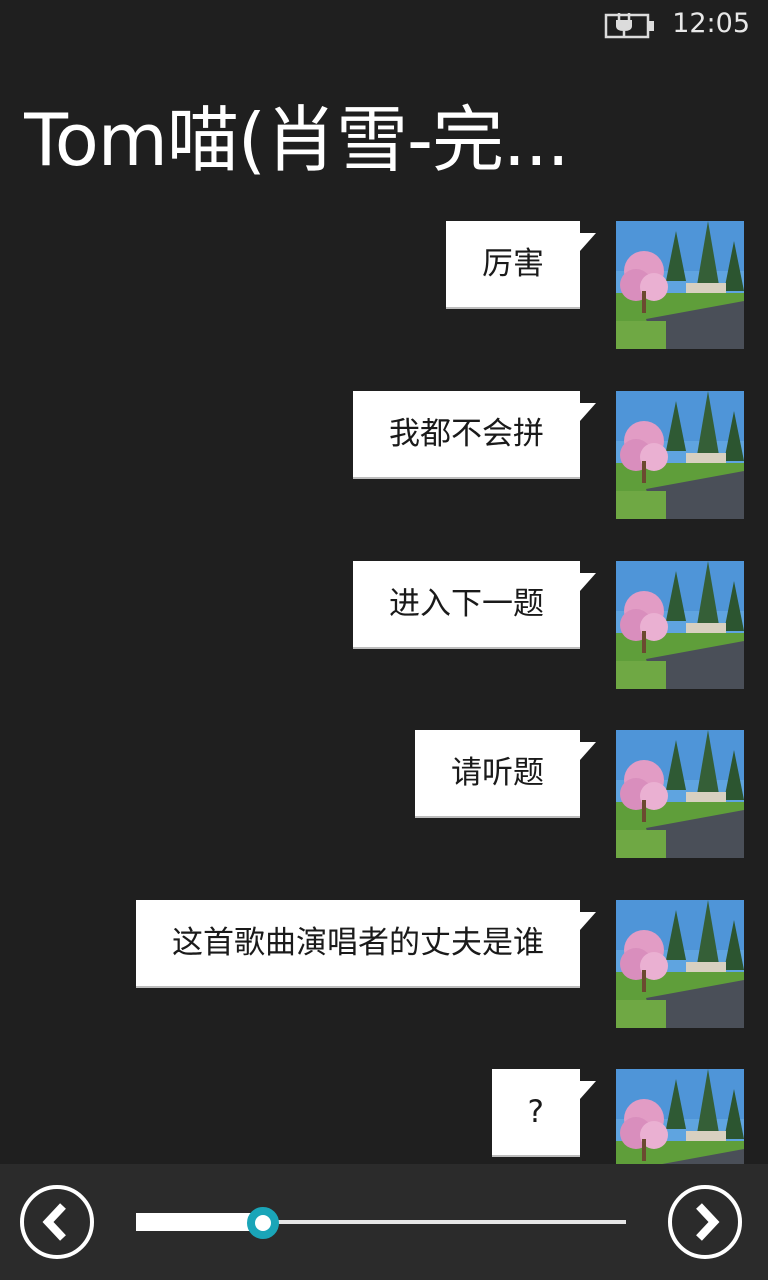  What do you see at coordinates (384, 1222) in the screenshot?
I see `app-bar` at bounding box center [384, 1222].